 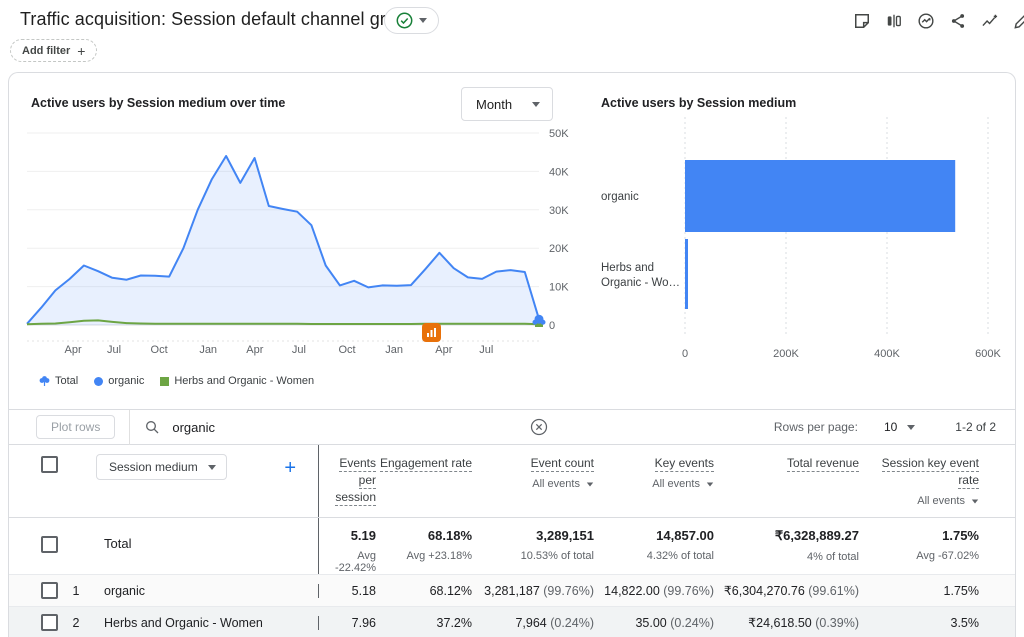 I want to click on sparkline-insights-icon, so click(x=990, y=21).